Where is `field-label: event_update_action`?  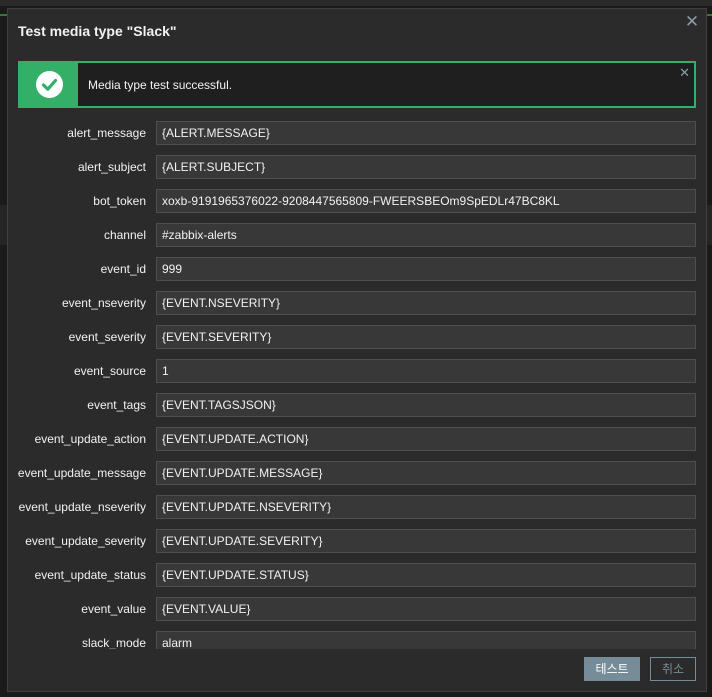
field-label: event_update_action is located at coordinates (90, 439).